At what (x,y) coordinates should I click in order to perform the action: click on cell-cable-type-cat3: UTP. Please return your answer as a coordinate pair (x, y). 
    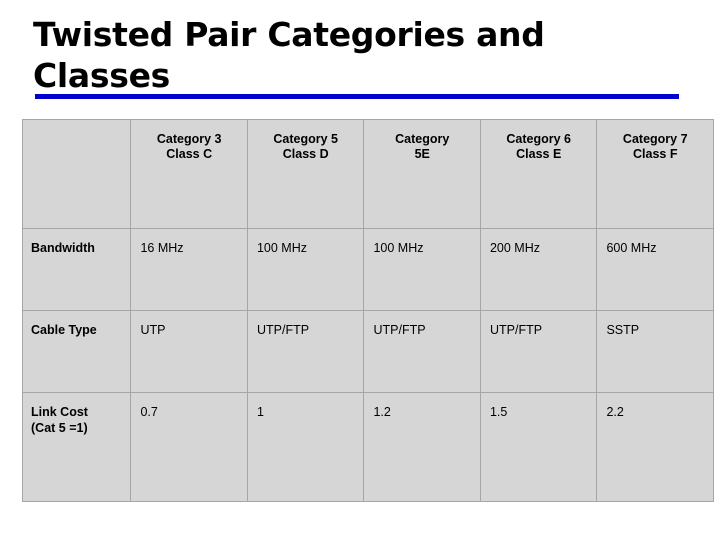
    Looking at the image, I should click on (189, 351).